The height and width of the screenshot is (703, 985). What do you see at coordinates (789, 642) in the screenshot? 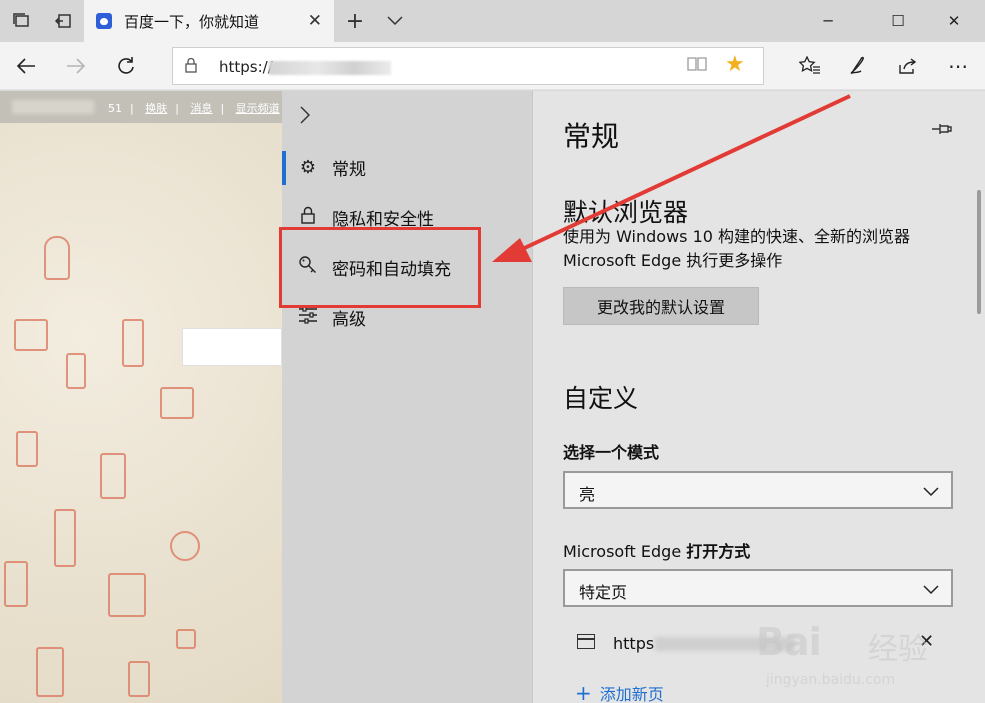
I see `watermark-logo: Bai` at bounding box center [789, 642].